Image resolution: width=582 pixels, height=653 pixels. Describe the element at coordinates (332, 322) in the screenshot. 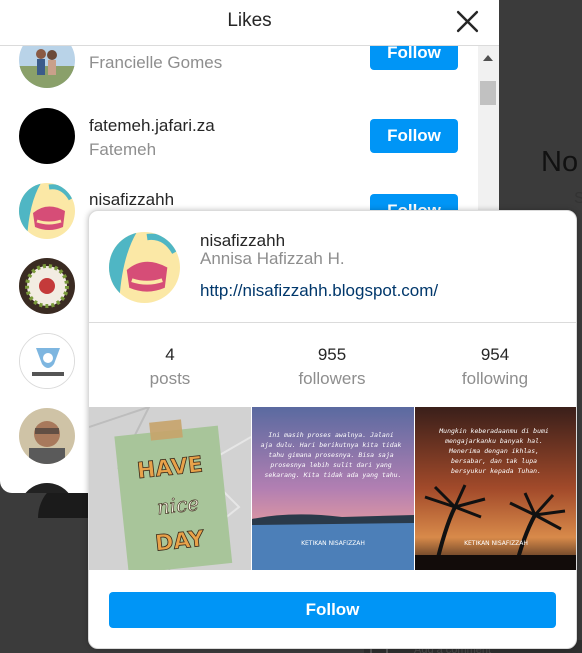

I see `divider` at that location.